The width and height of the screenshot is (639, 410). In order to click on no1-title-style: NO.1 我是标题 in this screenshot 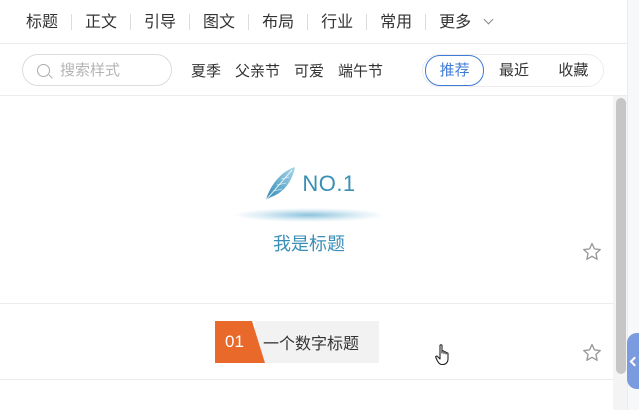, I will do `click(309, 208)`.